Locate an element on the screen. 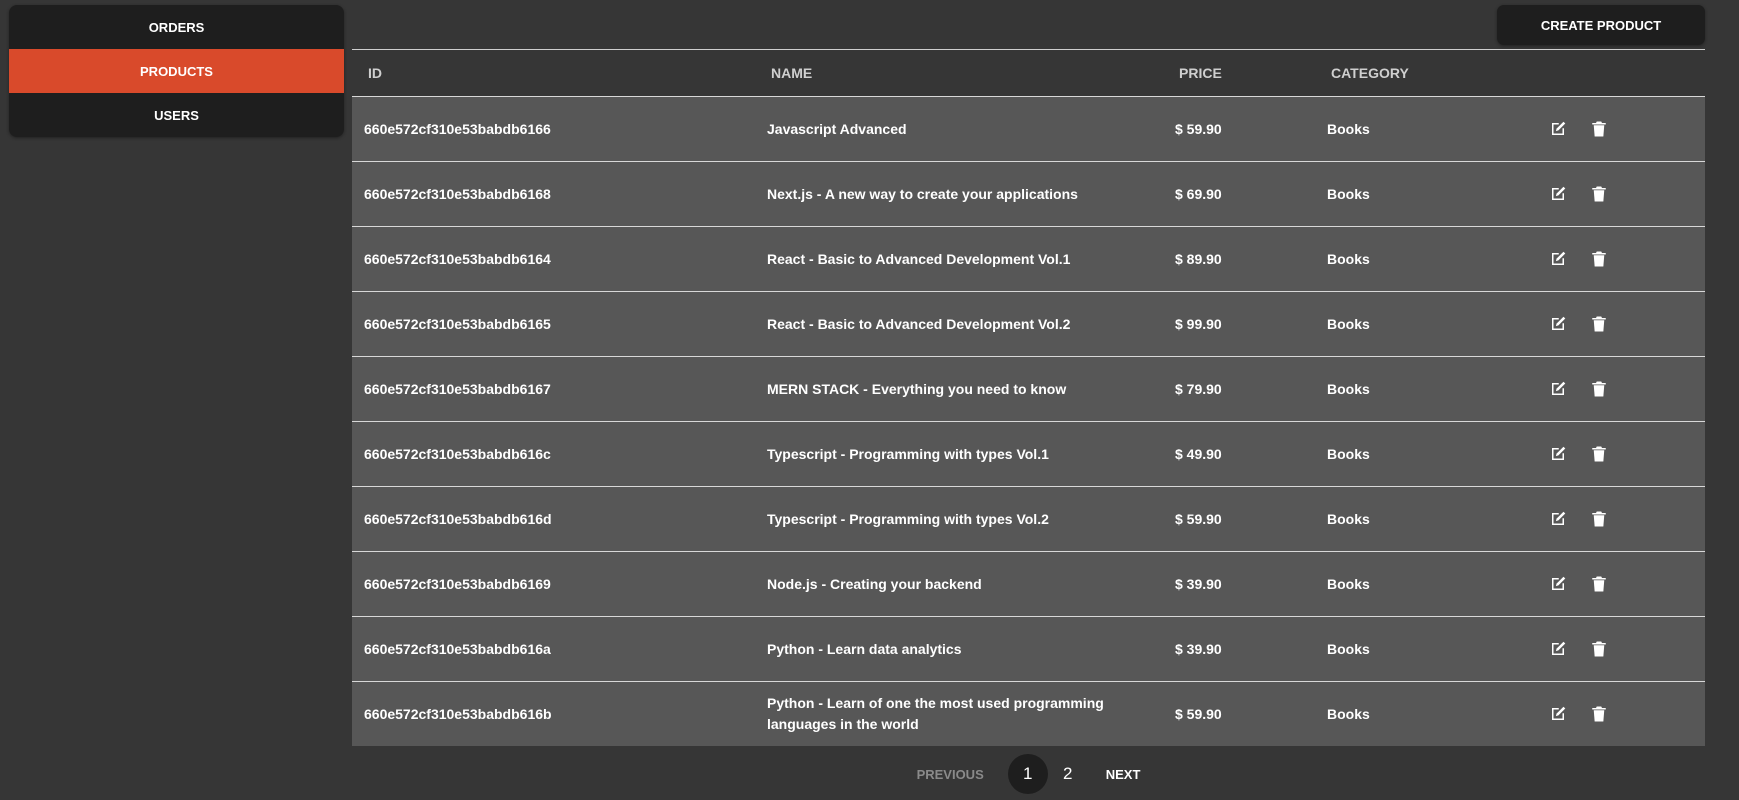 The height and width of the screenshot is (800, 1739). next-button: NEXT is located at coordinates (1123, 774).